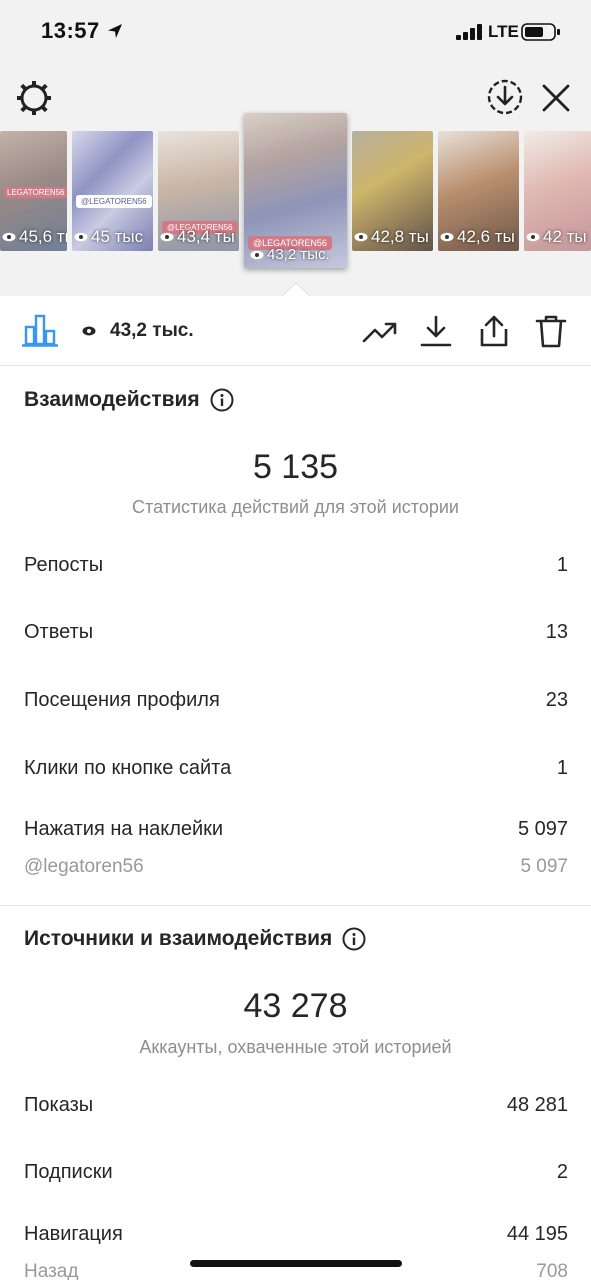 This screenshot has height=1280, width=591. I want to click on interactions-caption: Статистика действий для этой истории, so click(295, 507).